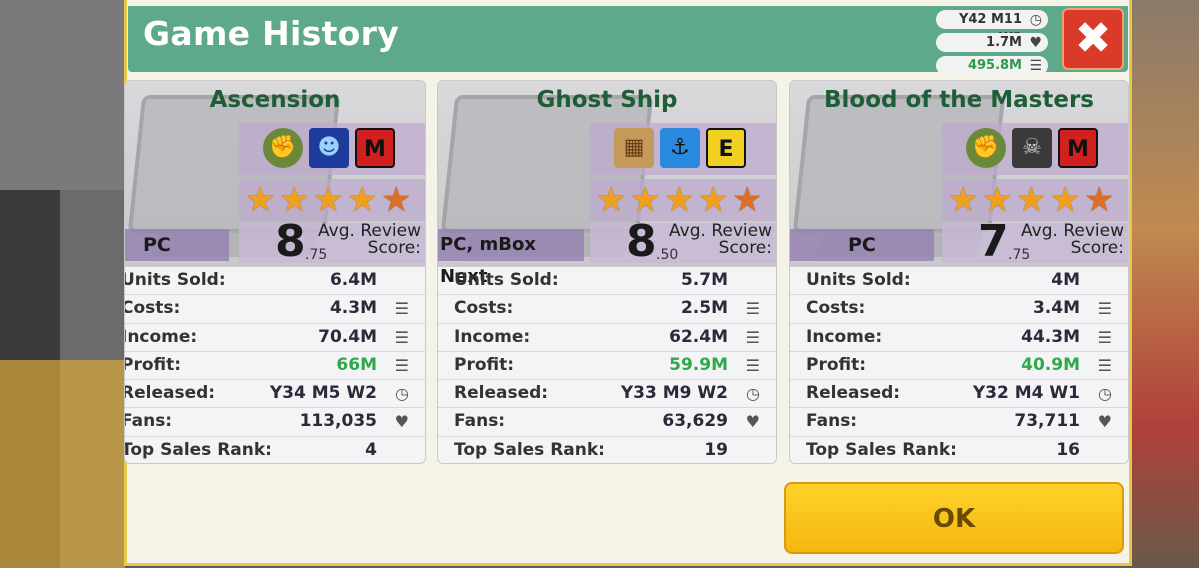  I want to click on game-title: Blood of the Masters, so click(958, 100).